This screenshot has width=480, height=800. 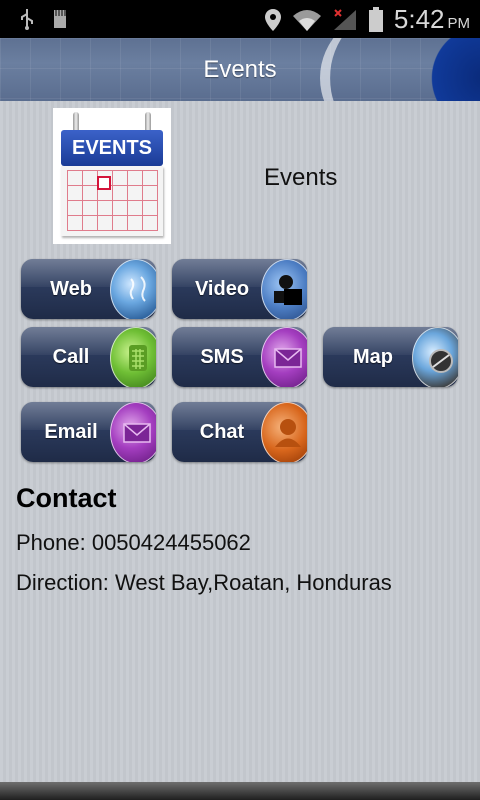 I want to click on web-button: Web, so click(x=88, y=289).